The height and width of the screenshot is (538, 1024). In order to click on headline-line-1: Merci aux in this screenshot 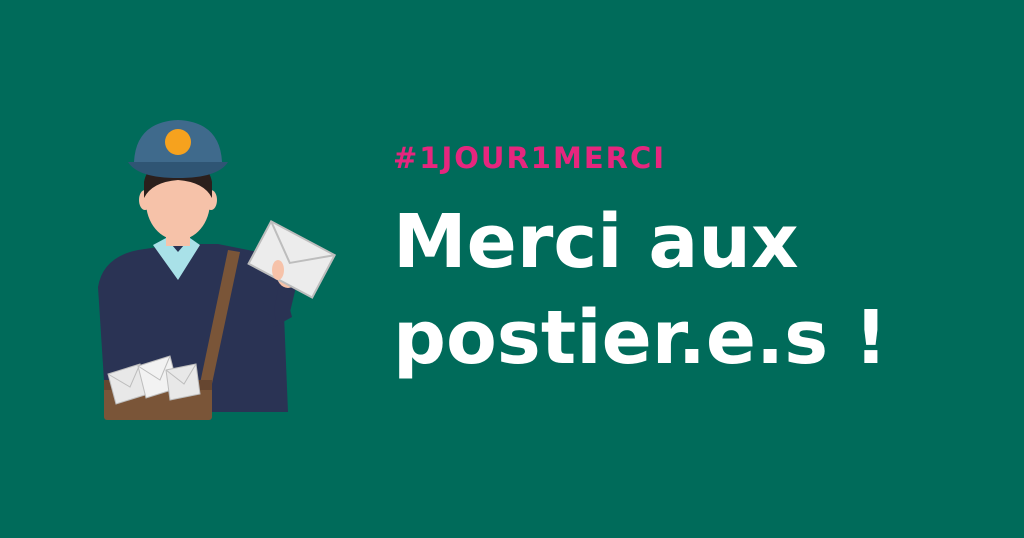, I will do `click(596, 242)`.